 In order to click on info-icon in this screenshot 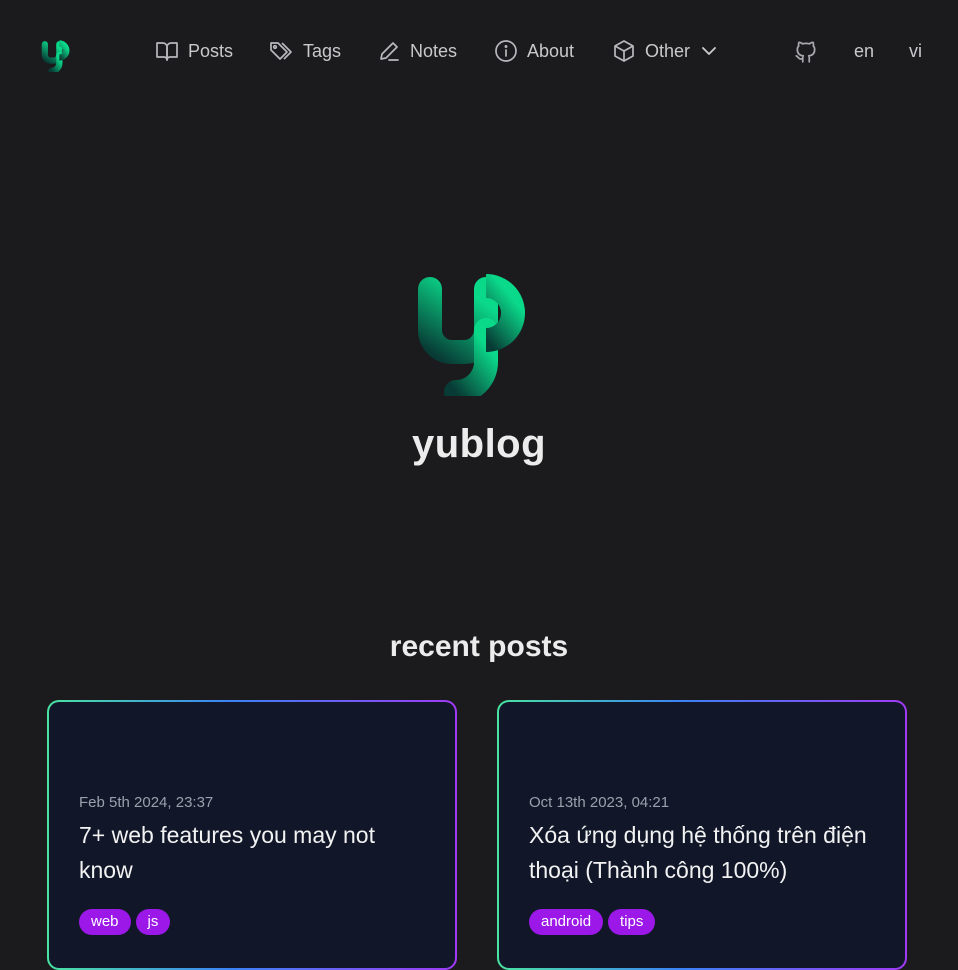, I will do `click(506, 51)`.